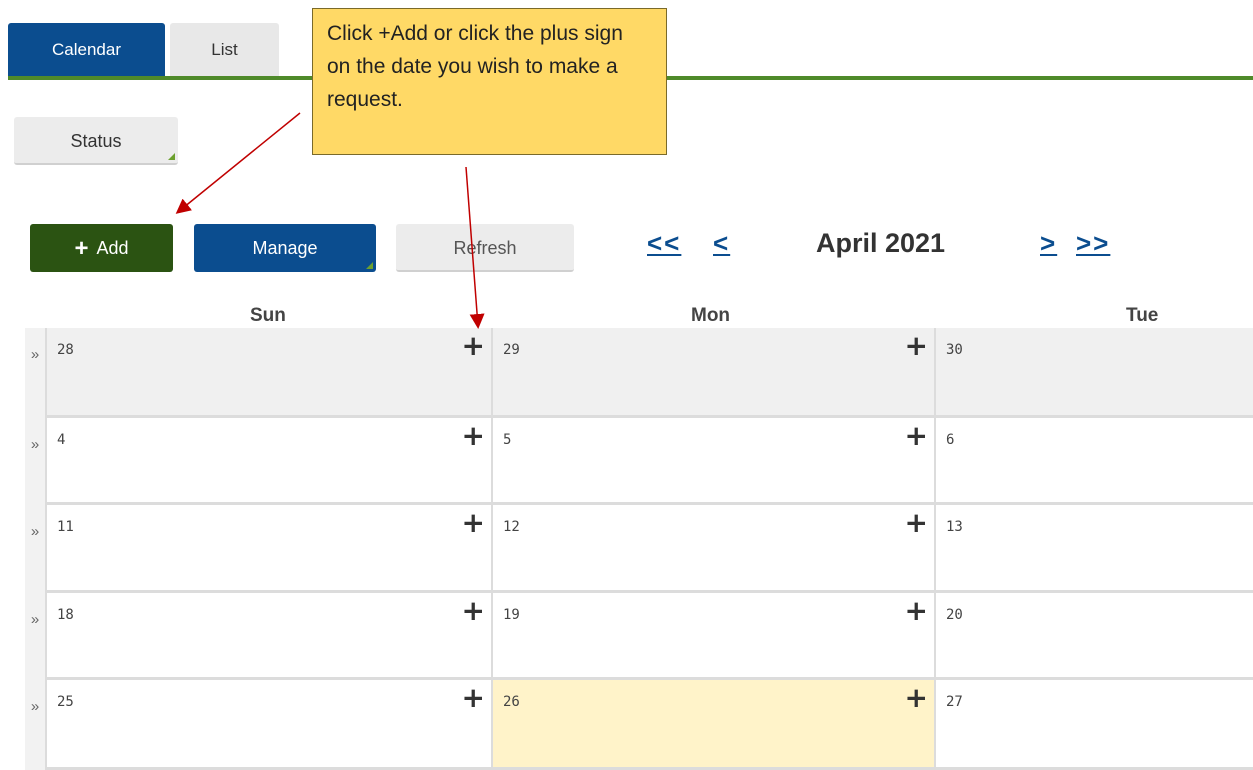 Image resolution: width=1253 pixels, height=770 pixels. What do you see at coordinates (330, 220) in the screenshot?
I see `annotation-arrows` at bounding box center [330, 220].